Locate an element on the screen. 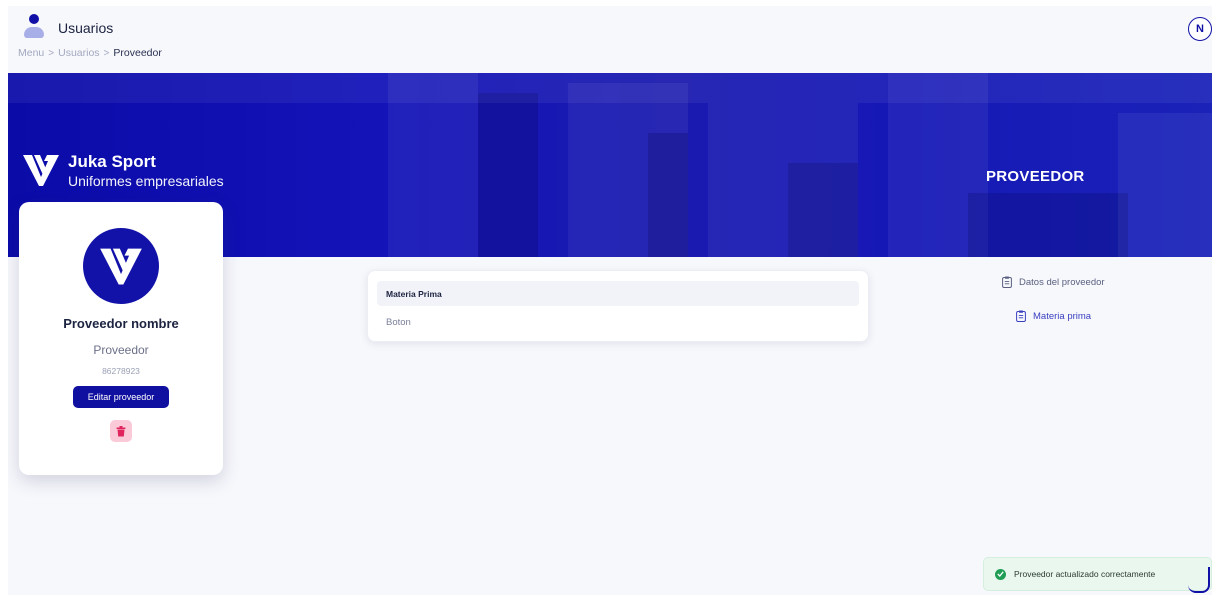 The height and width of the screenshot is (595, 1212). breadcrumb-current: Proveedor is located at coordinates (137, 53).